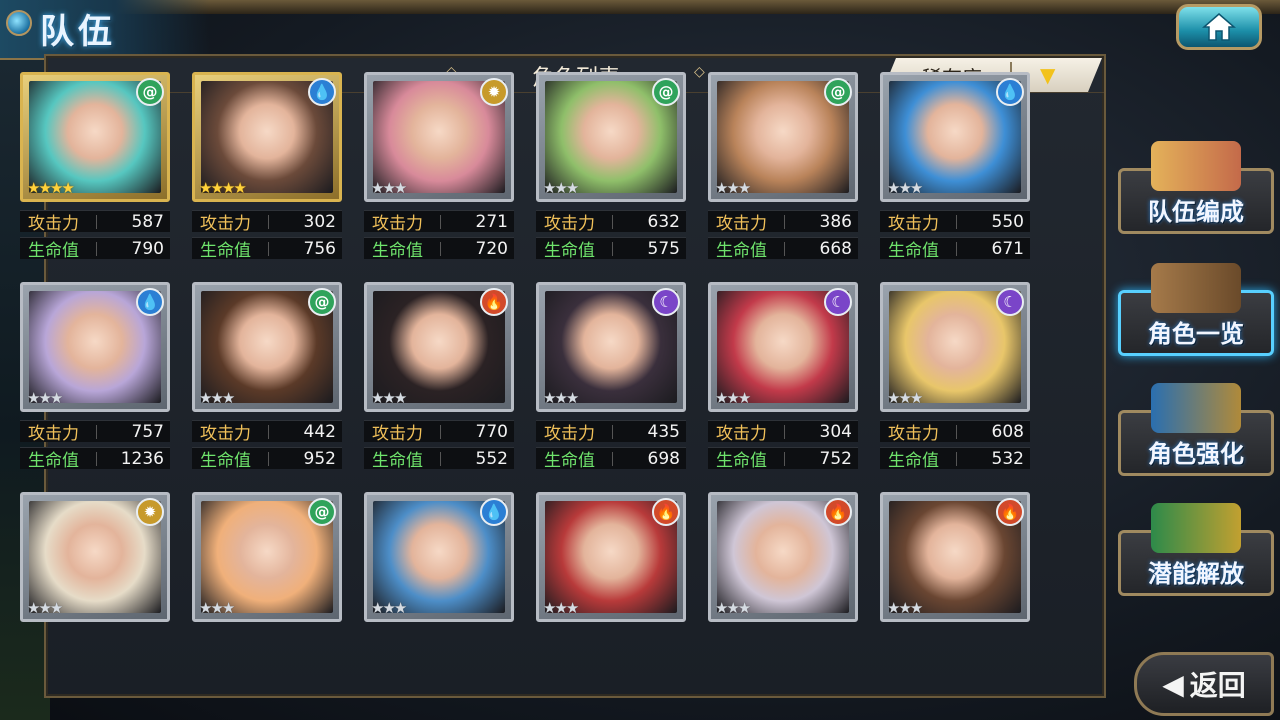 The width and height of the screenshot is (1280, 720). What do you see at coordinates (1007, 458) in the screenshot?
I see `stat-value: 532` at bounding box center [1007, 458].